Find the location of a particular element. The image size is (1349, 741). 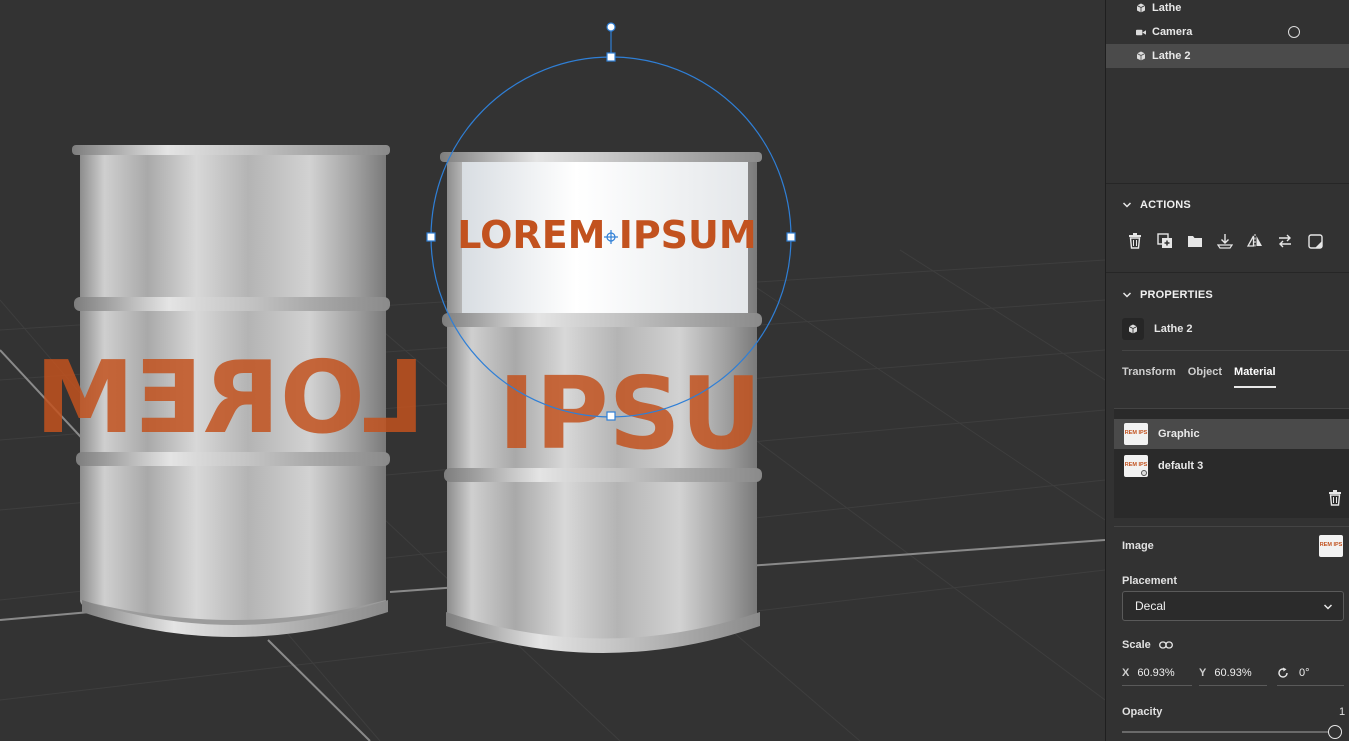

material-list: REM IPS Graphic REM IPS default 3 is located at coordinates (1231, 463).